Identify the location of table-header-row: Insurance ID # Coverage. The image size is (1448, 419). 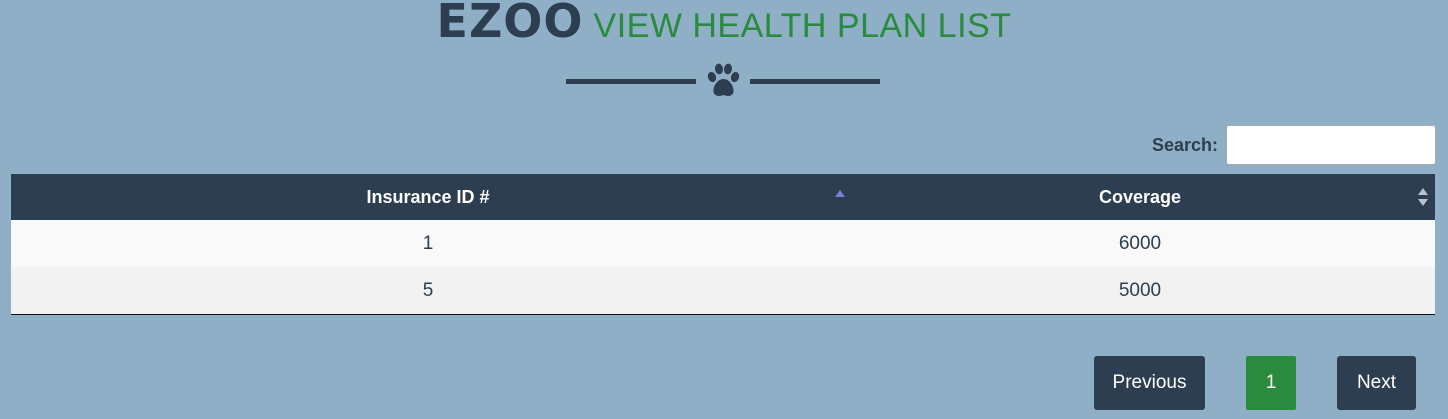
(723, 197).